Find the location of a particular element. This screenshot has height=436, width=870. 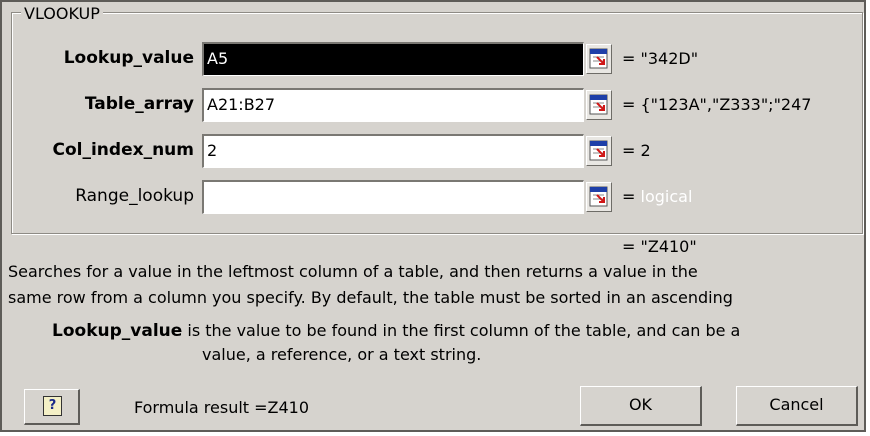

help-icon: ? is located at coordinates (52, 406).